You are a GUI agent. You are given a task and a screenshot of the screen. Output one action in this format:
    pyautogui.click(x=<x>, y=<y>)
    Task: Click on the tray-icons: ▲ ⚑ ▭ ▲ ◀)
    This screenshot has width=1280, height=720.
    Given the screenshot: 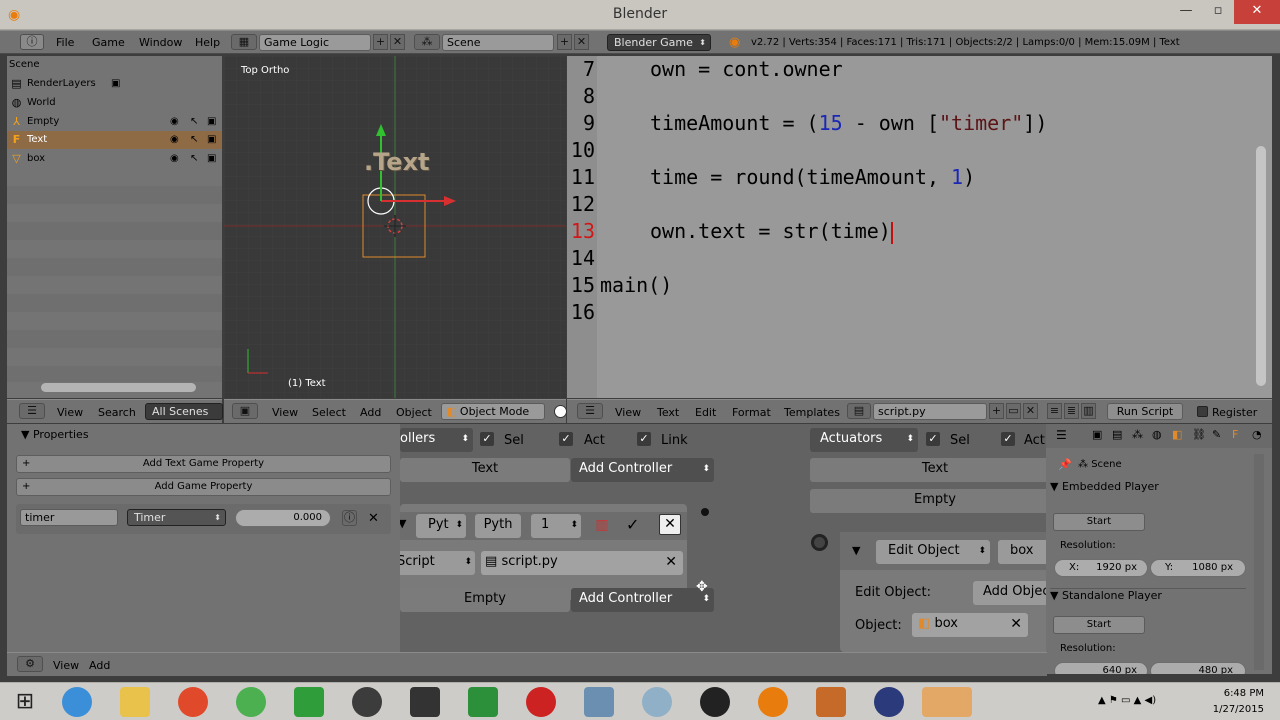 What is the action you would take?
    pyautogui.click(x=1127, y=700)
    